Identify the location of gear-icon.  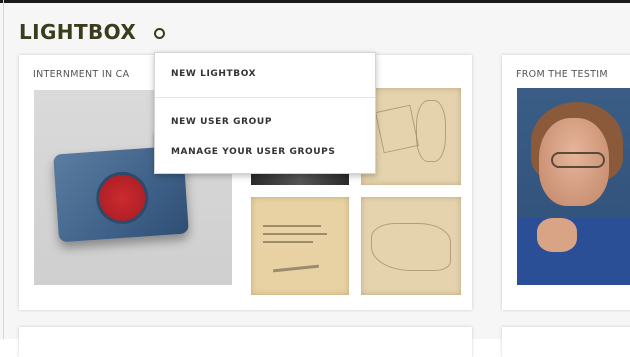
(159, 33).